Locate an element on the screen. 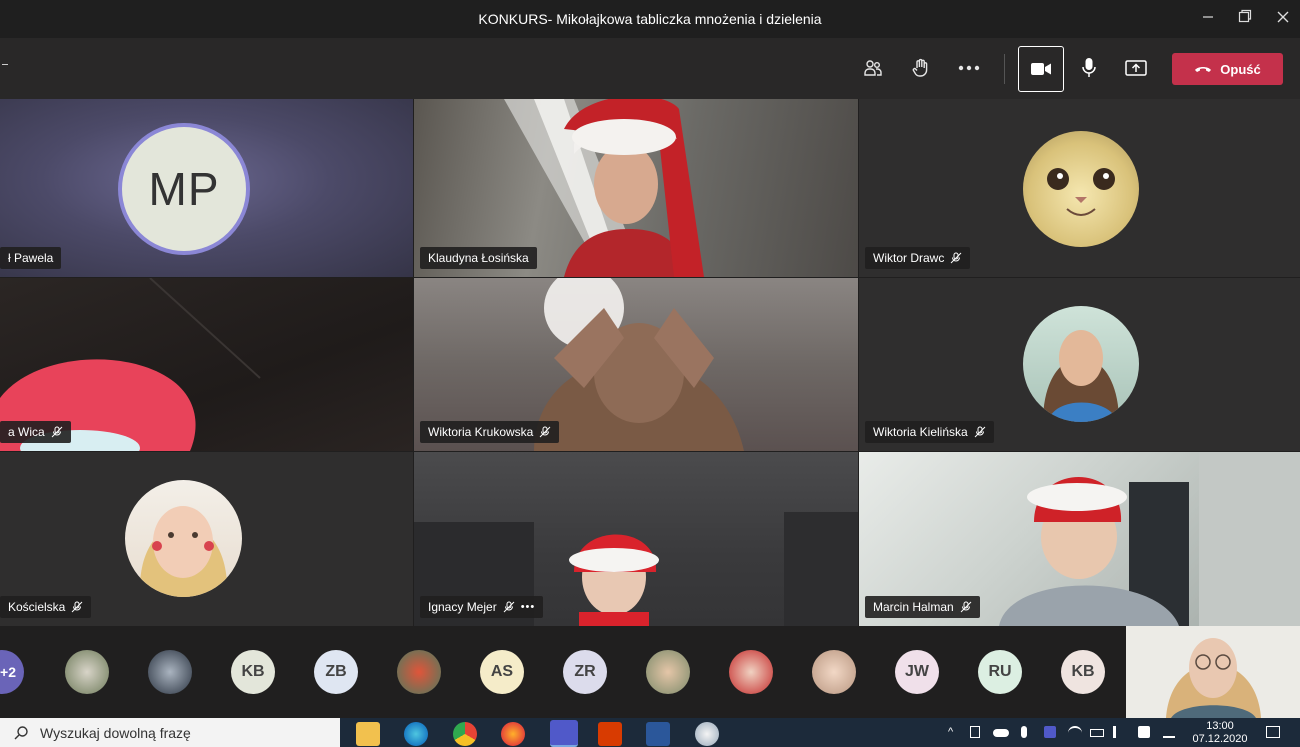  overflow-count-chip: +2 is located at coordinates (12, 672).